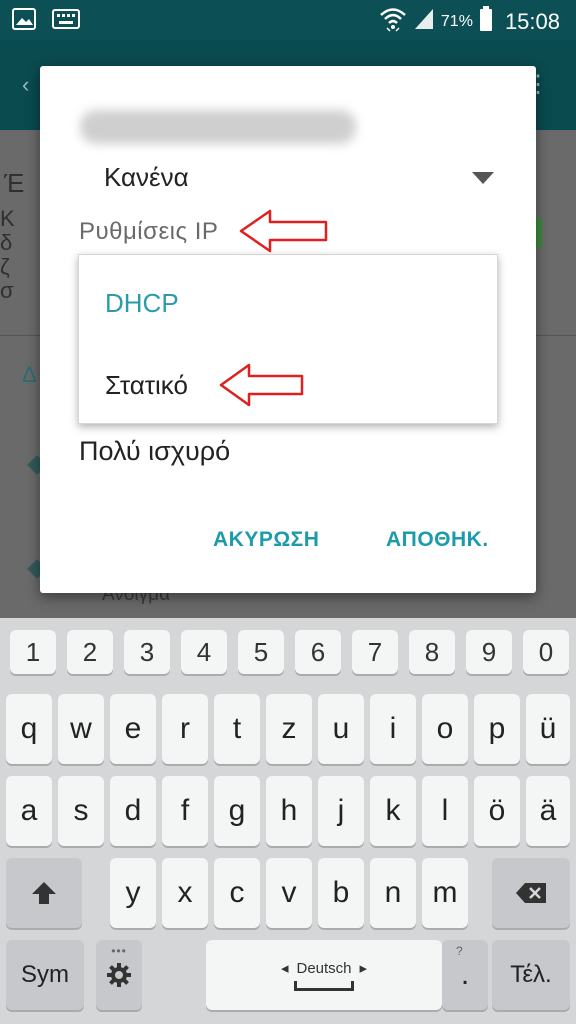 This screenshot has width=576, height=1024. I want to click on keyboard-icon, so click(66, 20).